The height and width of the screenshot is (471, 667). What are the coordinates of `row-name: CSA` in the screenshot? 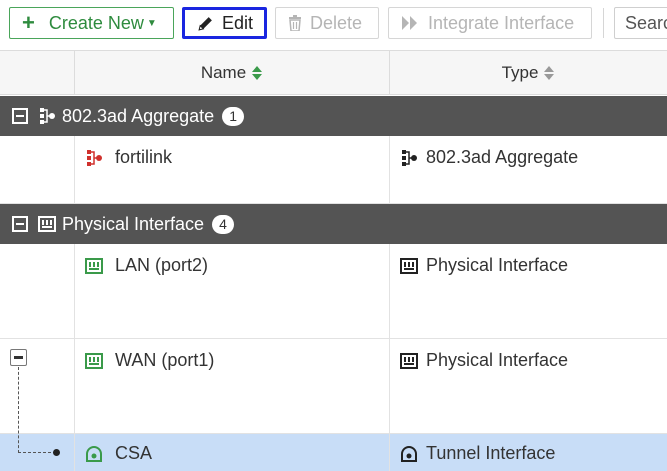 It's located at (134, 453).